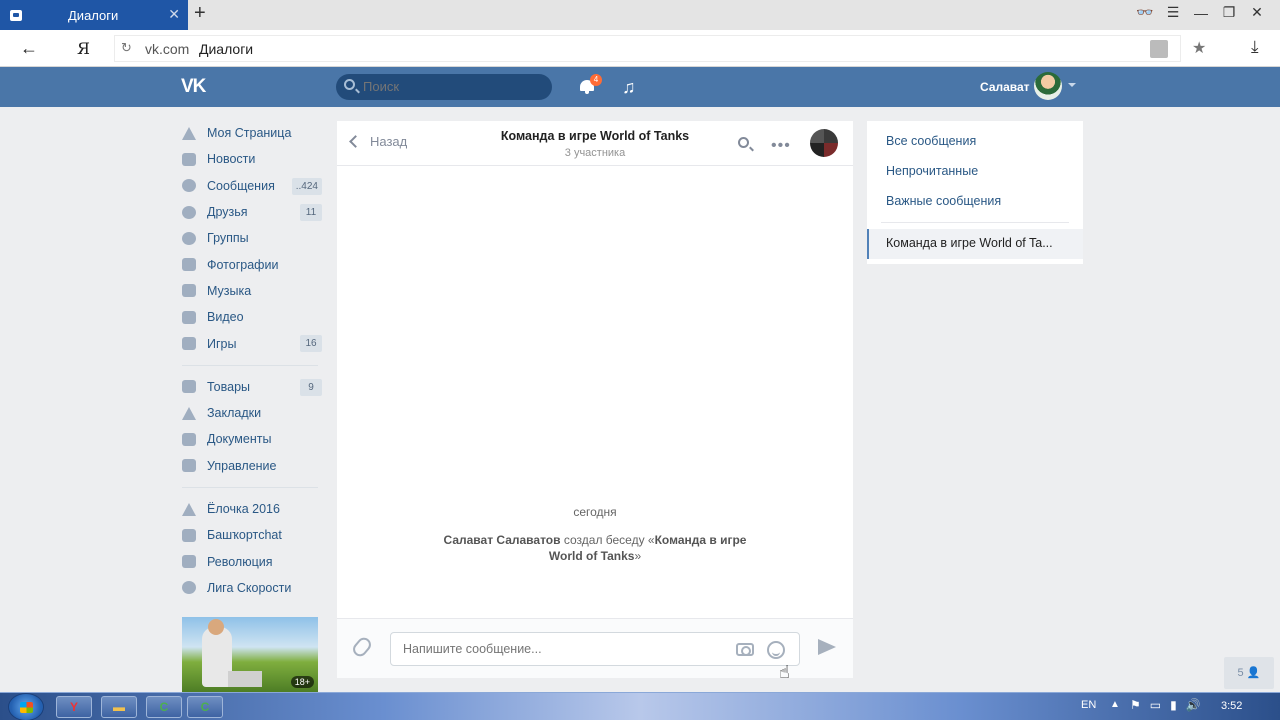  I want to click on music-icon: ♫, so click(629, 87).